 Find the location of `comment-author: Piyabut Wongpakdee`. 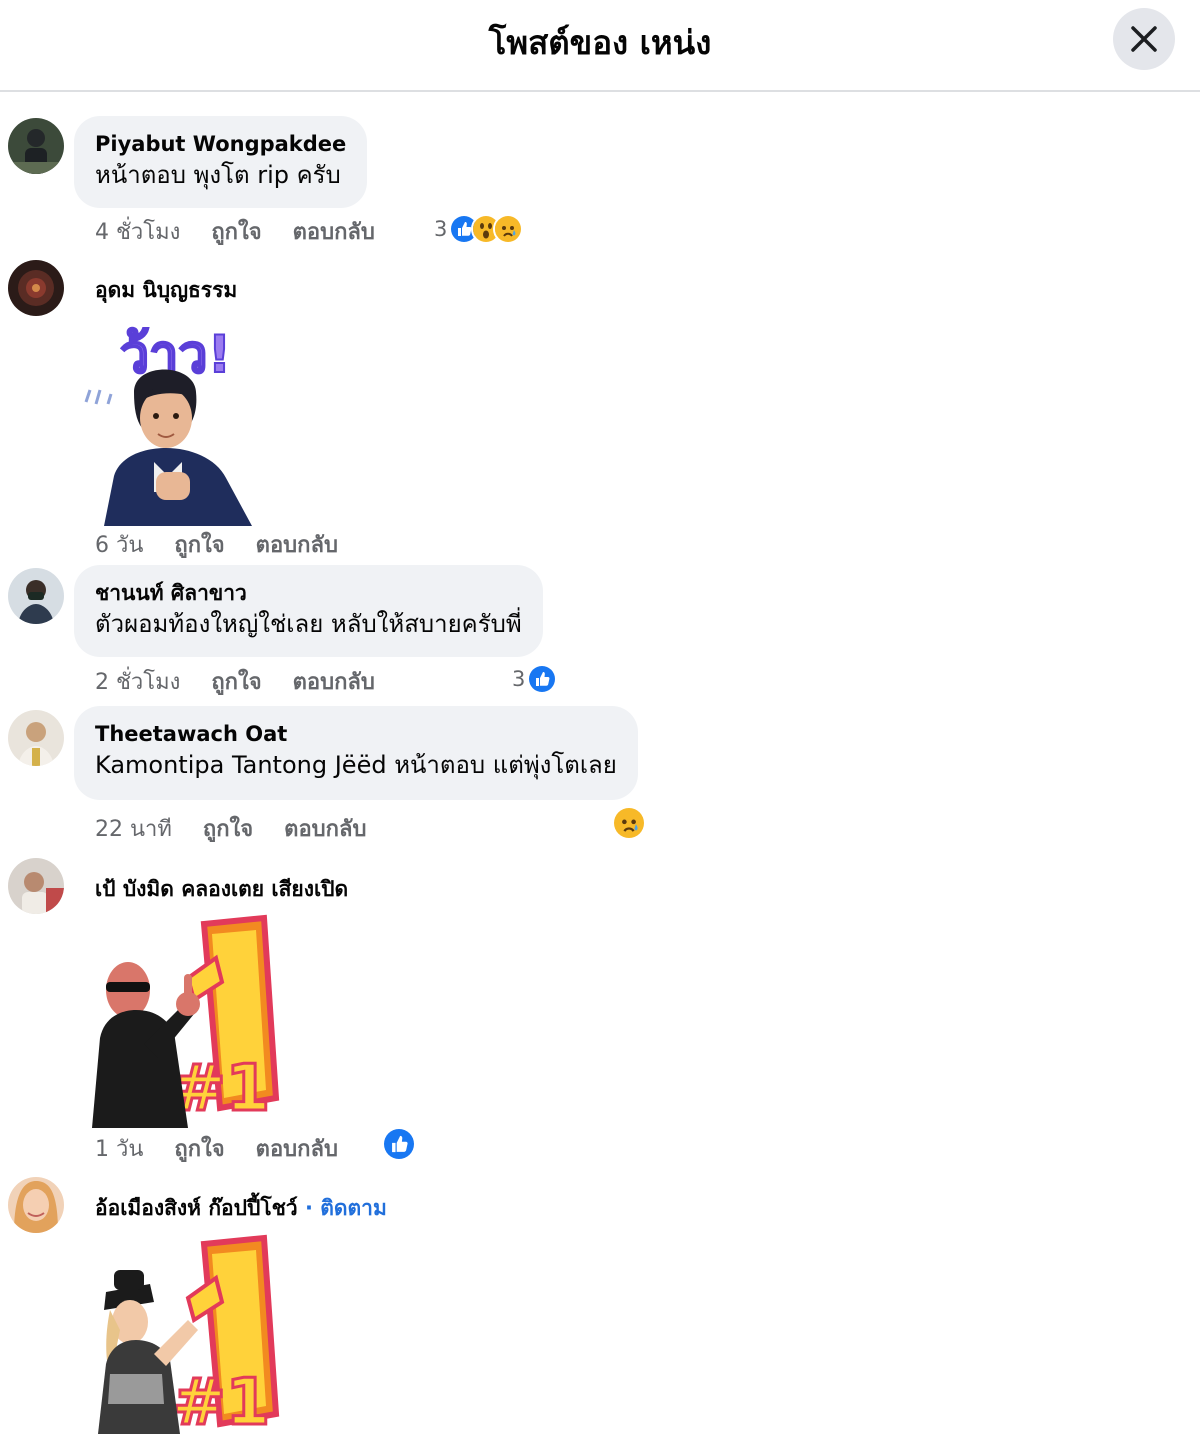

comment-author: Piyabut Wongpakdee is located at coordinates (220, 144).